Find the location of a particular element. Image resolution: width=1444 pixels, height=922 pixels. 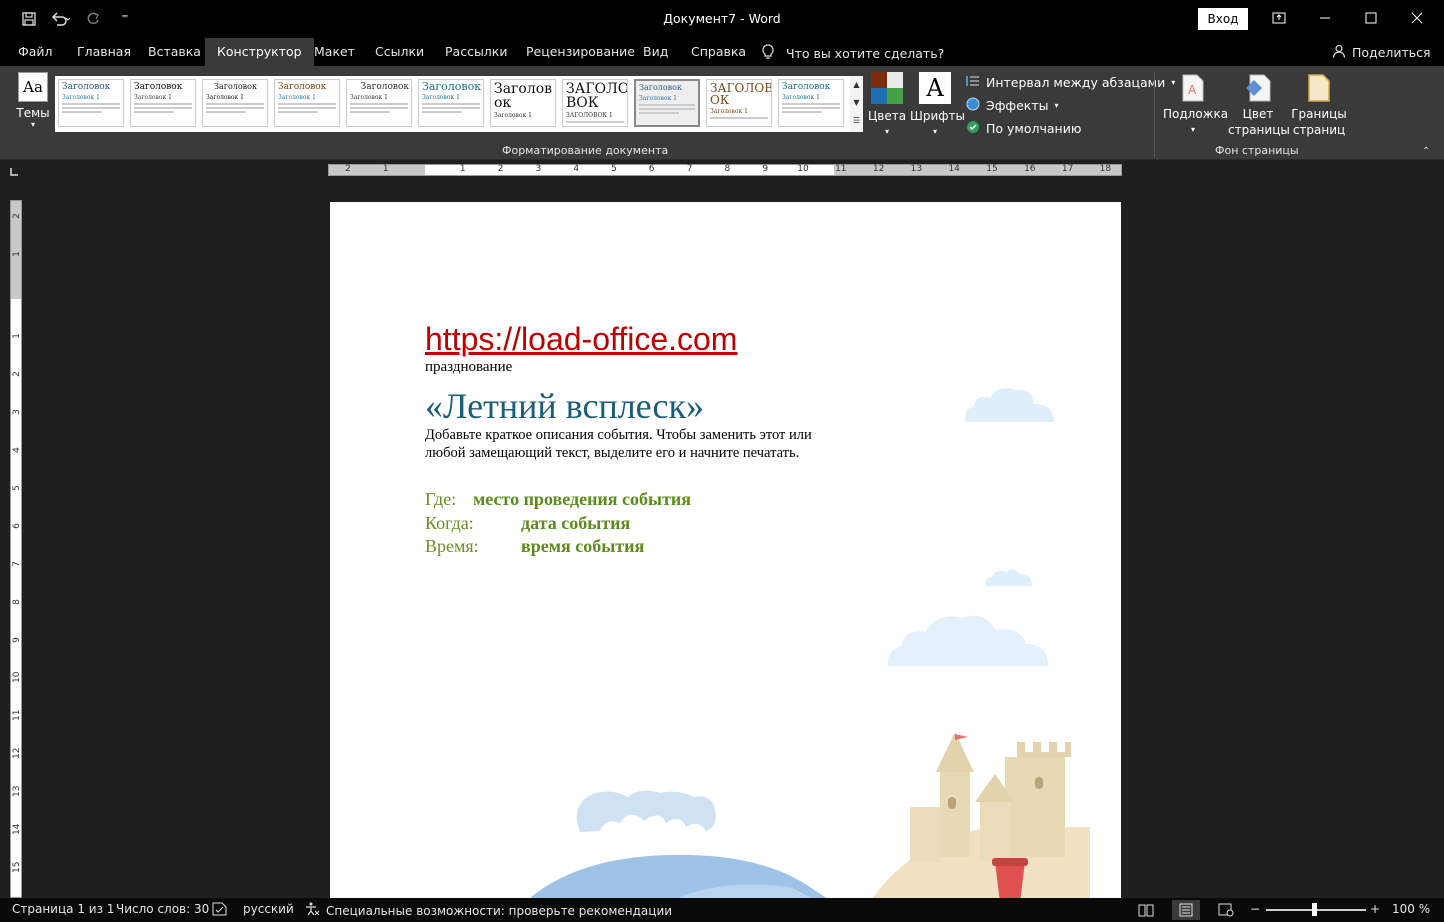

ruler-number: 14 is located at coordinates (17, 829).